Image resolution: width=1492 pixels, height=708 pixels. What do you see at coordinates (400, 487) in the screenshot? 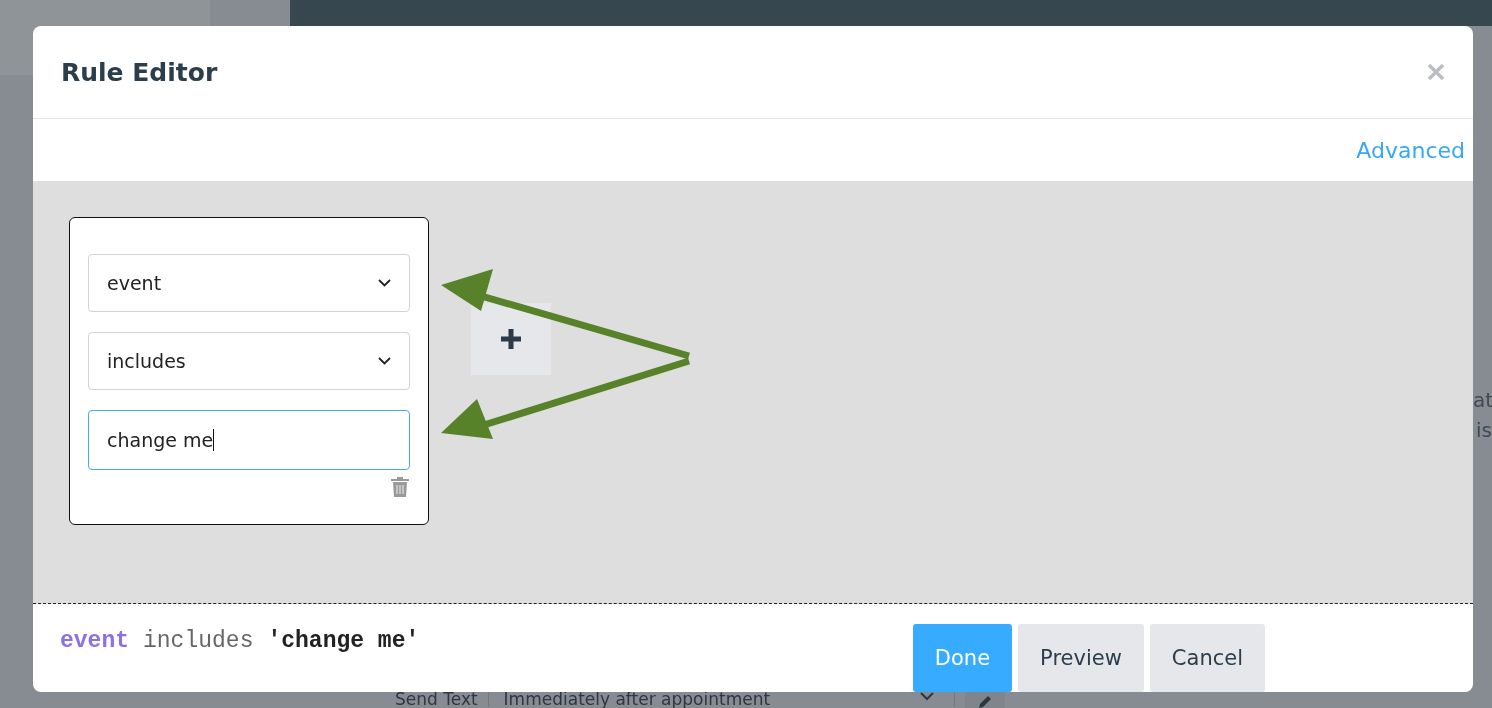
I see `trash-icon` at bounding box center [400, 487].